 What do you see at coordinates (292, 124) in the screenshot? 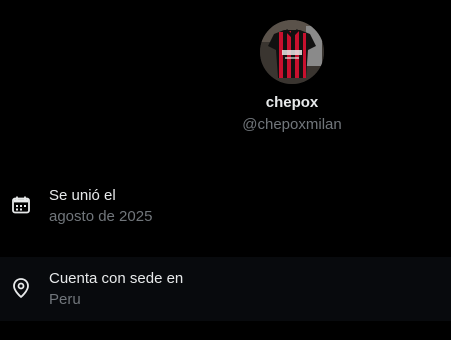
I see `username-handle: @chepoxmilan` at bounding box center [292, 124].